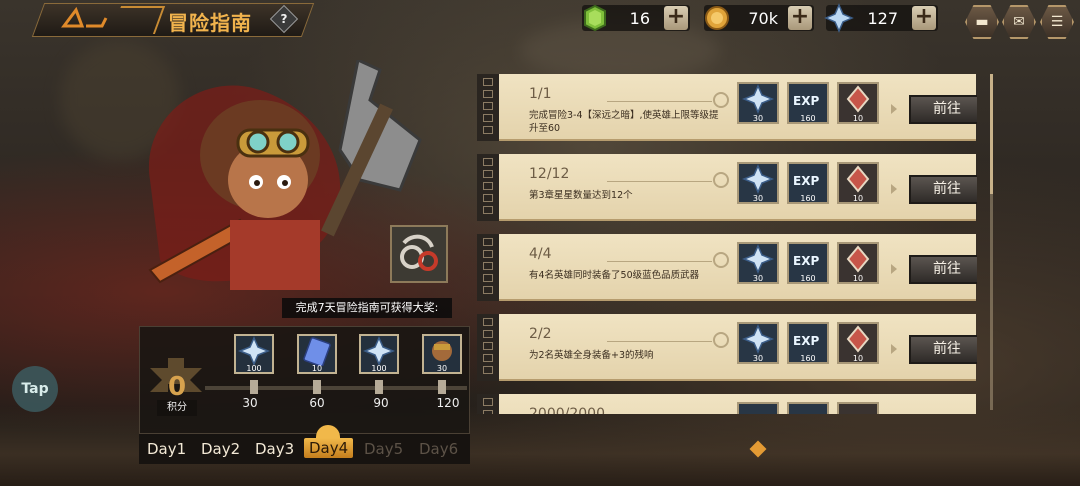 This screenshot has width=1080, height=486. What do you see at coordinates (808, 408) in the screenshot?
I see `reward-exp` at bounding box center [808, 408].